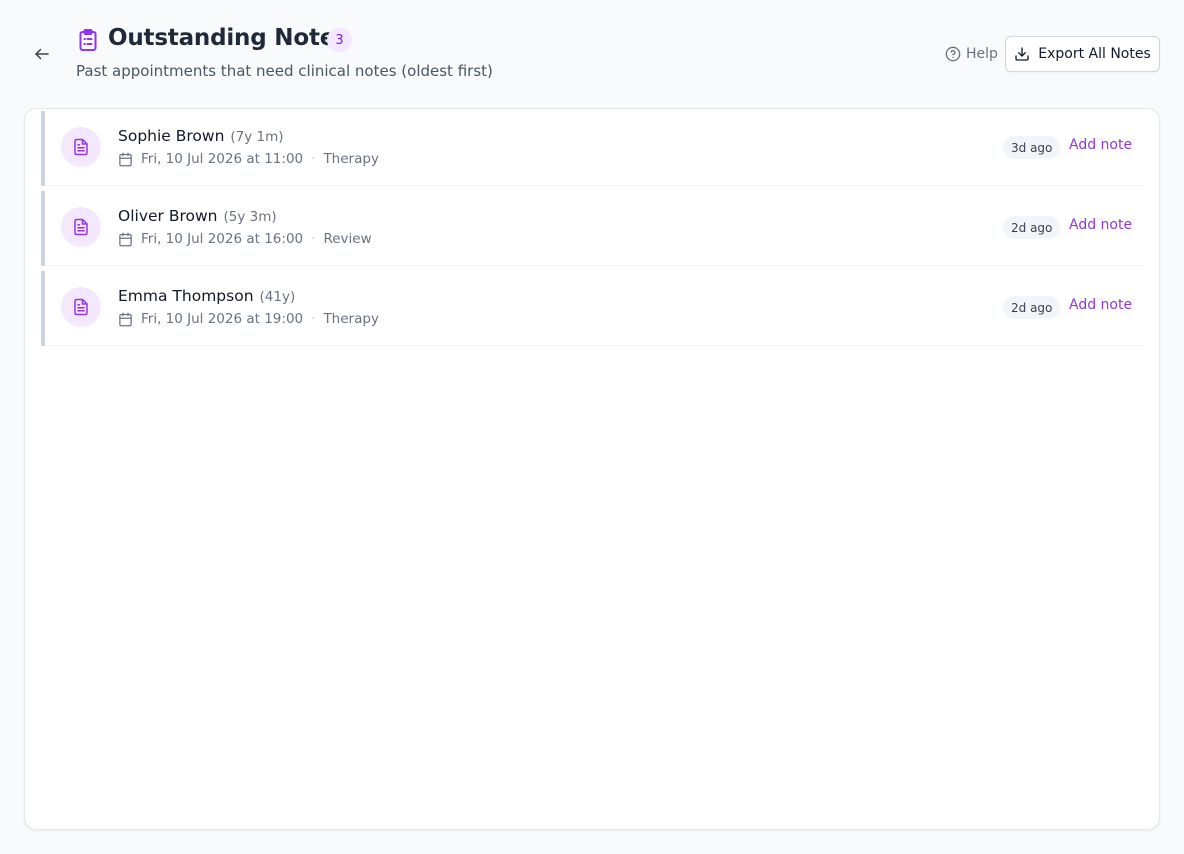  I want to click on appointment-datetime: Fri, 10 Jul 2026 at 11:00, so click(222, 159).